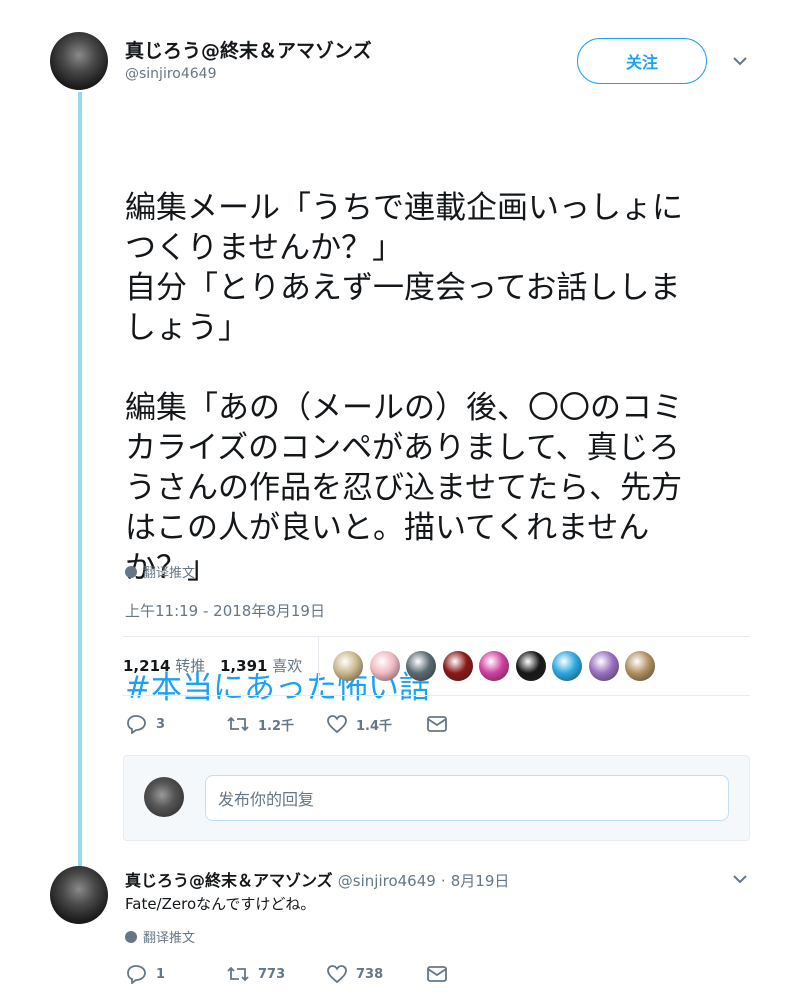  I want to click on likes-stat: 1,391 喜欢, so click(261, 665).